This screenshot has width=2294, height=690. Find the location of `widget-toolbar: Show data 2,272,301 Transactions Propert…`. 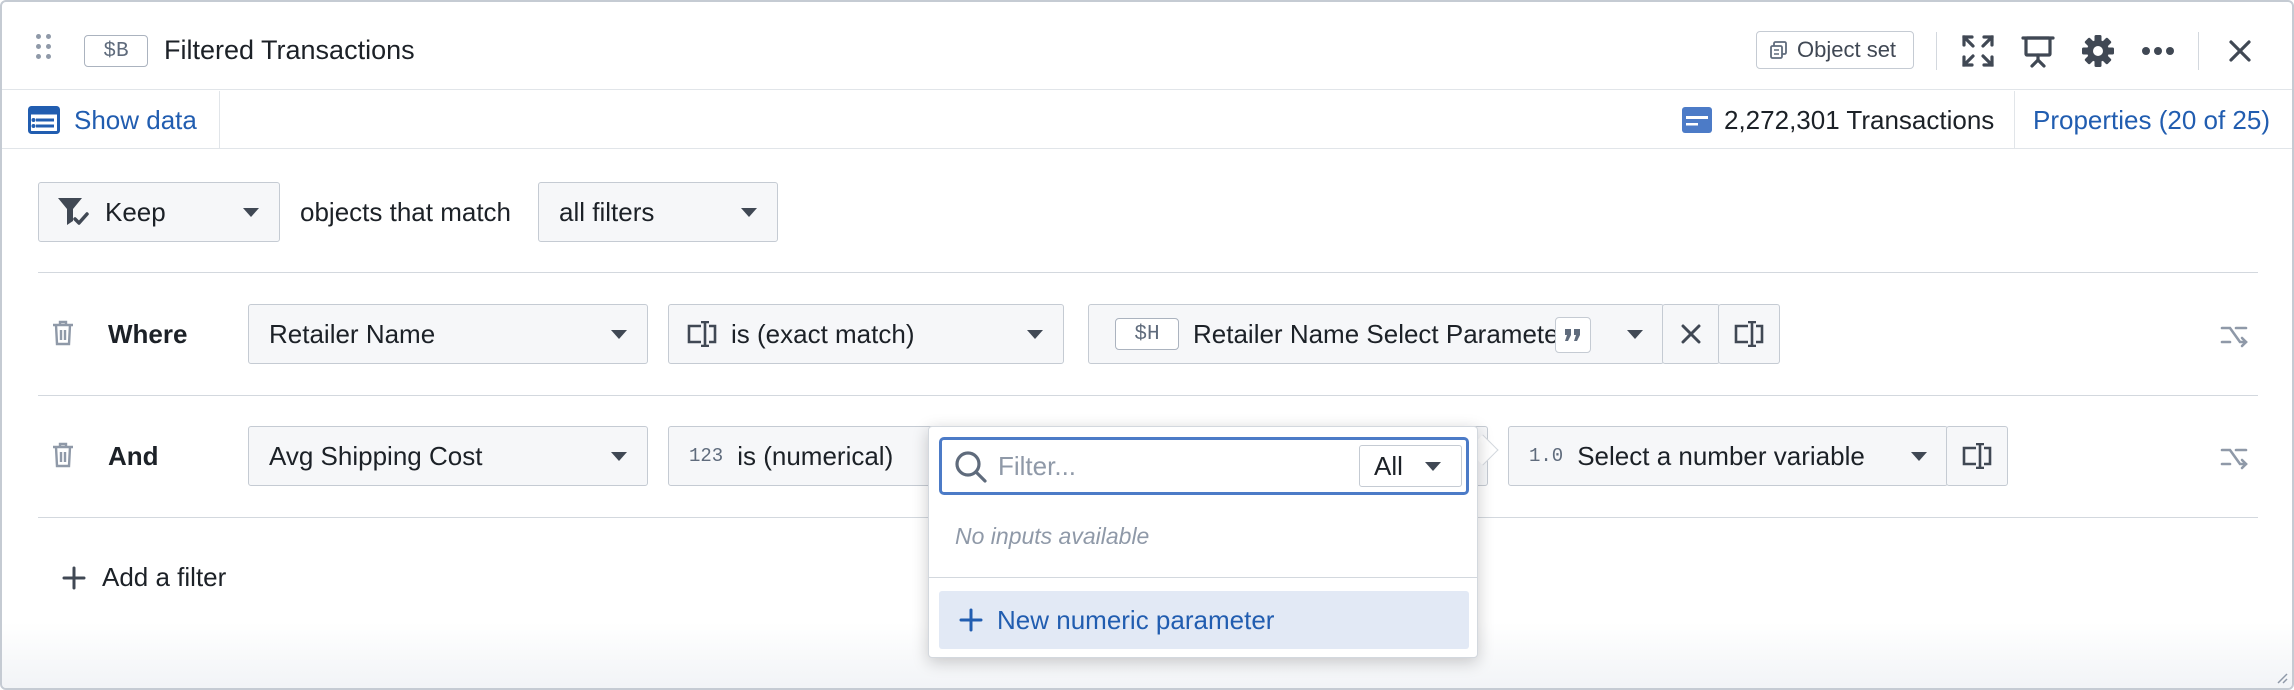

widget-toolbar: Show data 2,272,301 Transactions Propert… is located at coordinates (1147, 120).